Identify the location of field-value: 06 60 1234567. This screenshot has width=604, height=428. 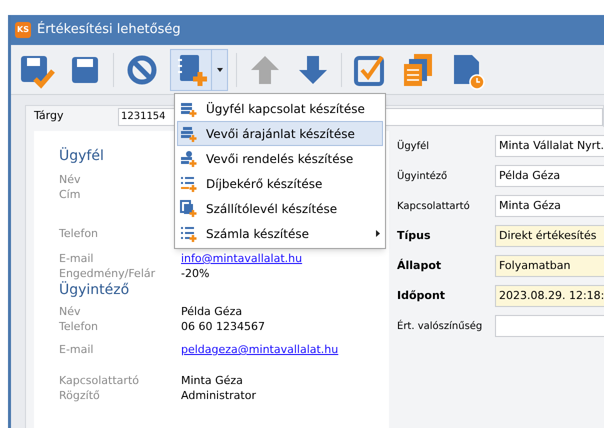
(223, 326).